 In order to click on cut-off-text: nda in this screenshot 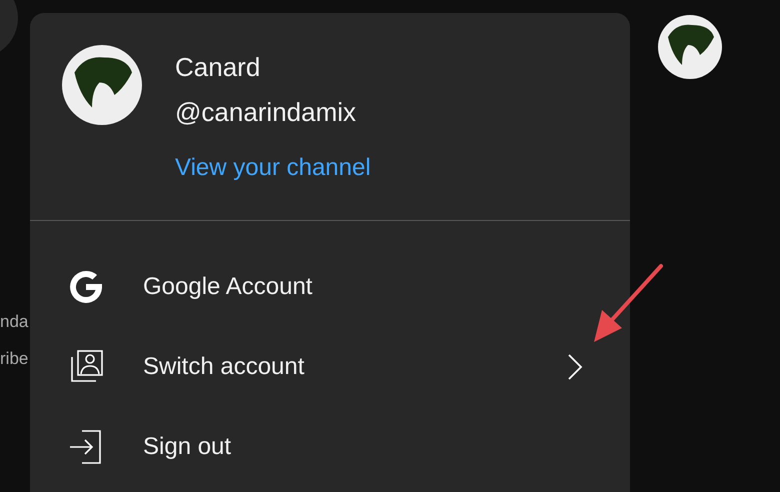, I will do `click(14, 322)`.